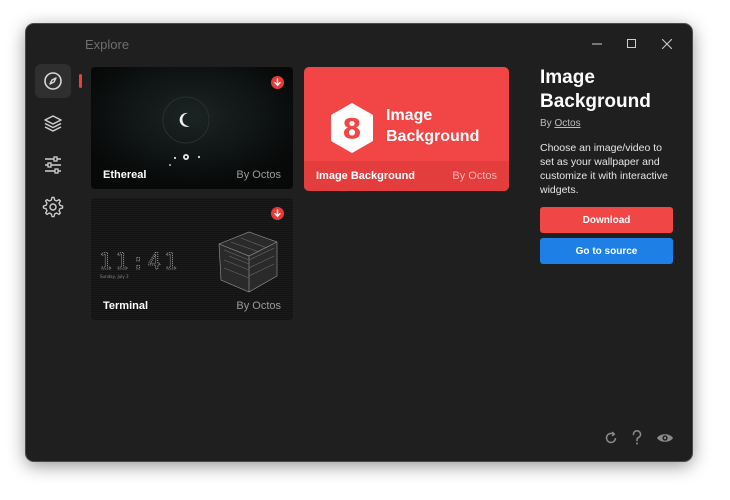  What do you see at coordinates (53, 81) in the screenshot?
I see `compass-icon` at bounding box center [53, 81].